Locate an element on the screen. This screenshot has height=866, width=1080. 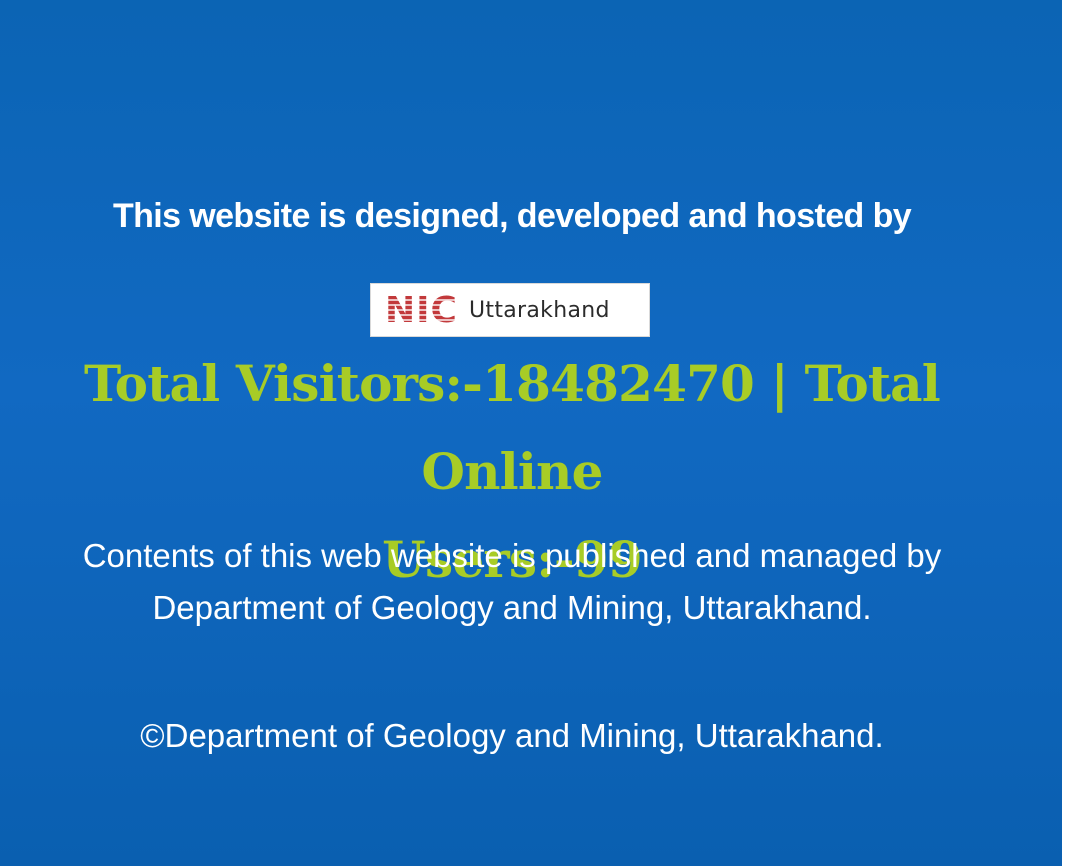
visitor-counter-line1: Total Visitors:-18482470 | Total Online is located at coordinates (512, 427).